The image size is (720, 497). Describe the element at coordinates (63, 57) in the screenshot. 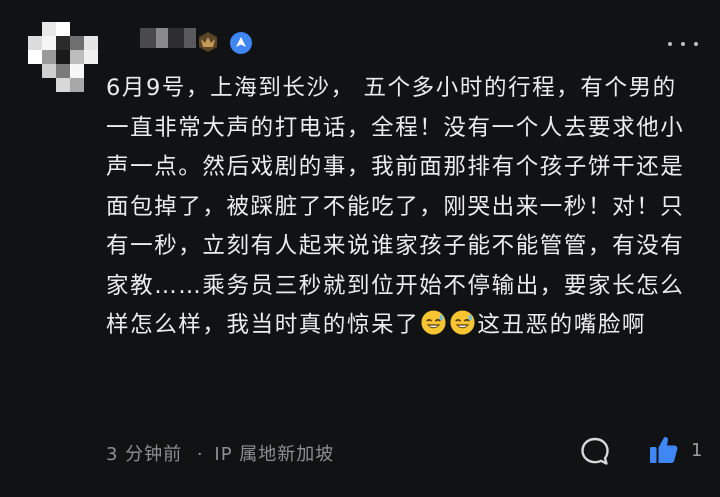

I see `avatar` at that location.